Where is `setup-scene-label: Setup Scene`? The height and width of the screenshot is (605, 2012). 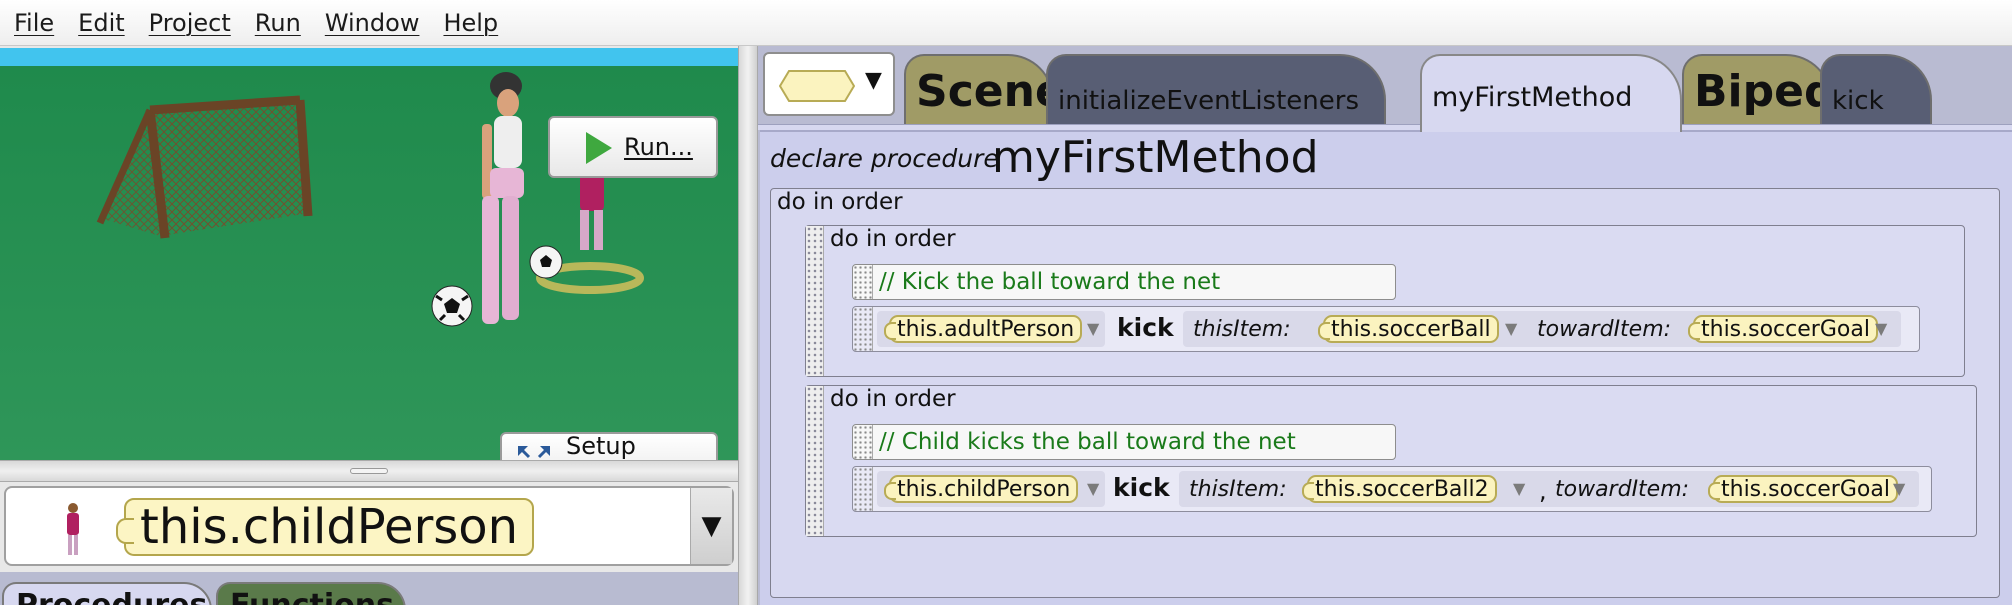 setup-scene-label: Setup Scene is located at coordinates (601, 446).